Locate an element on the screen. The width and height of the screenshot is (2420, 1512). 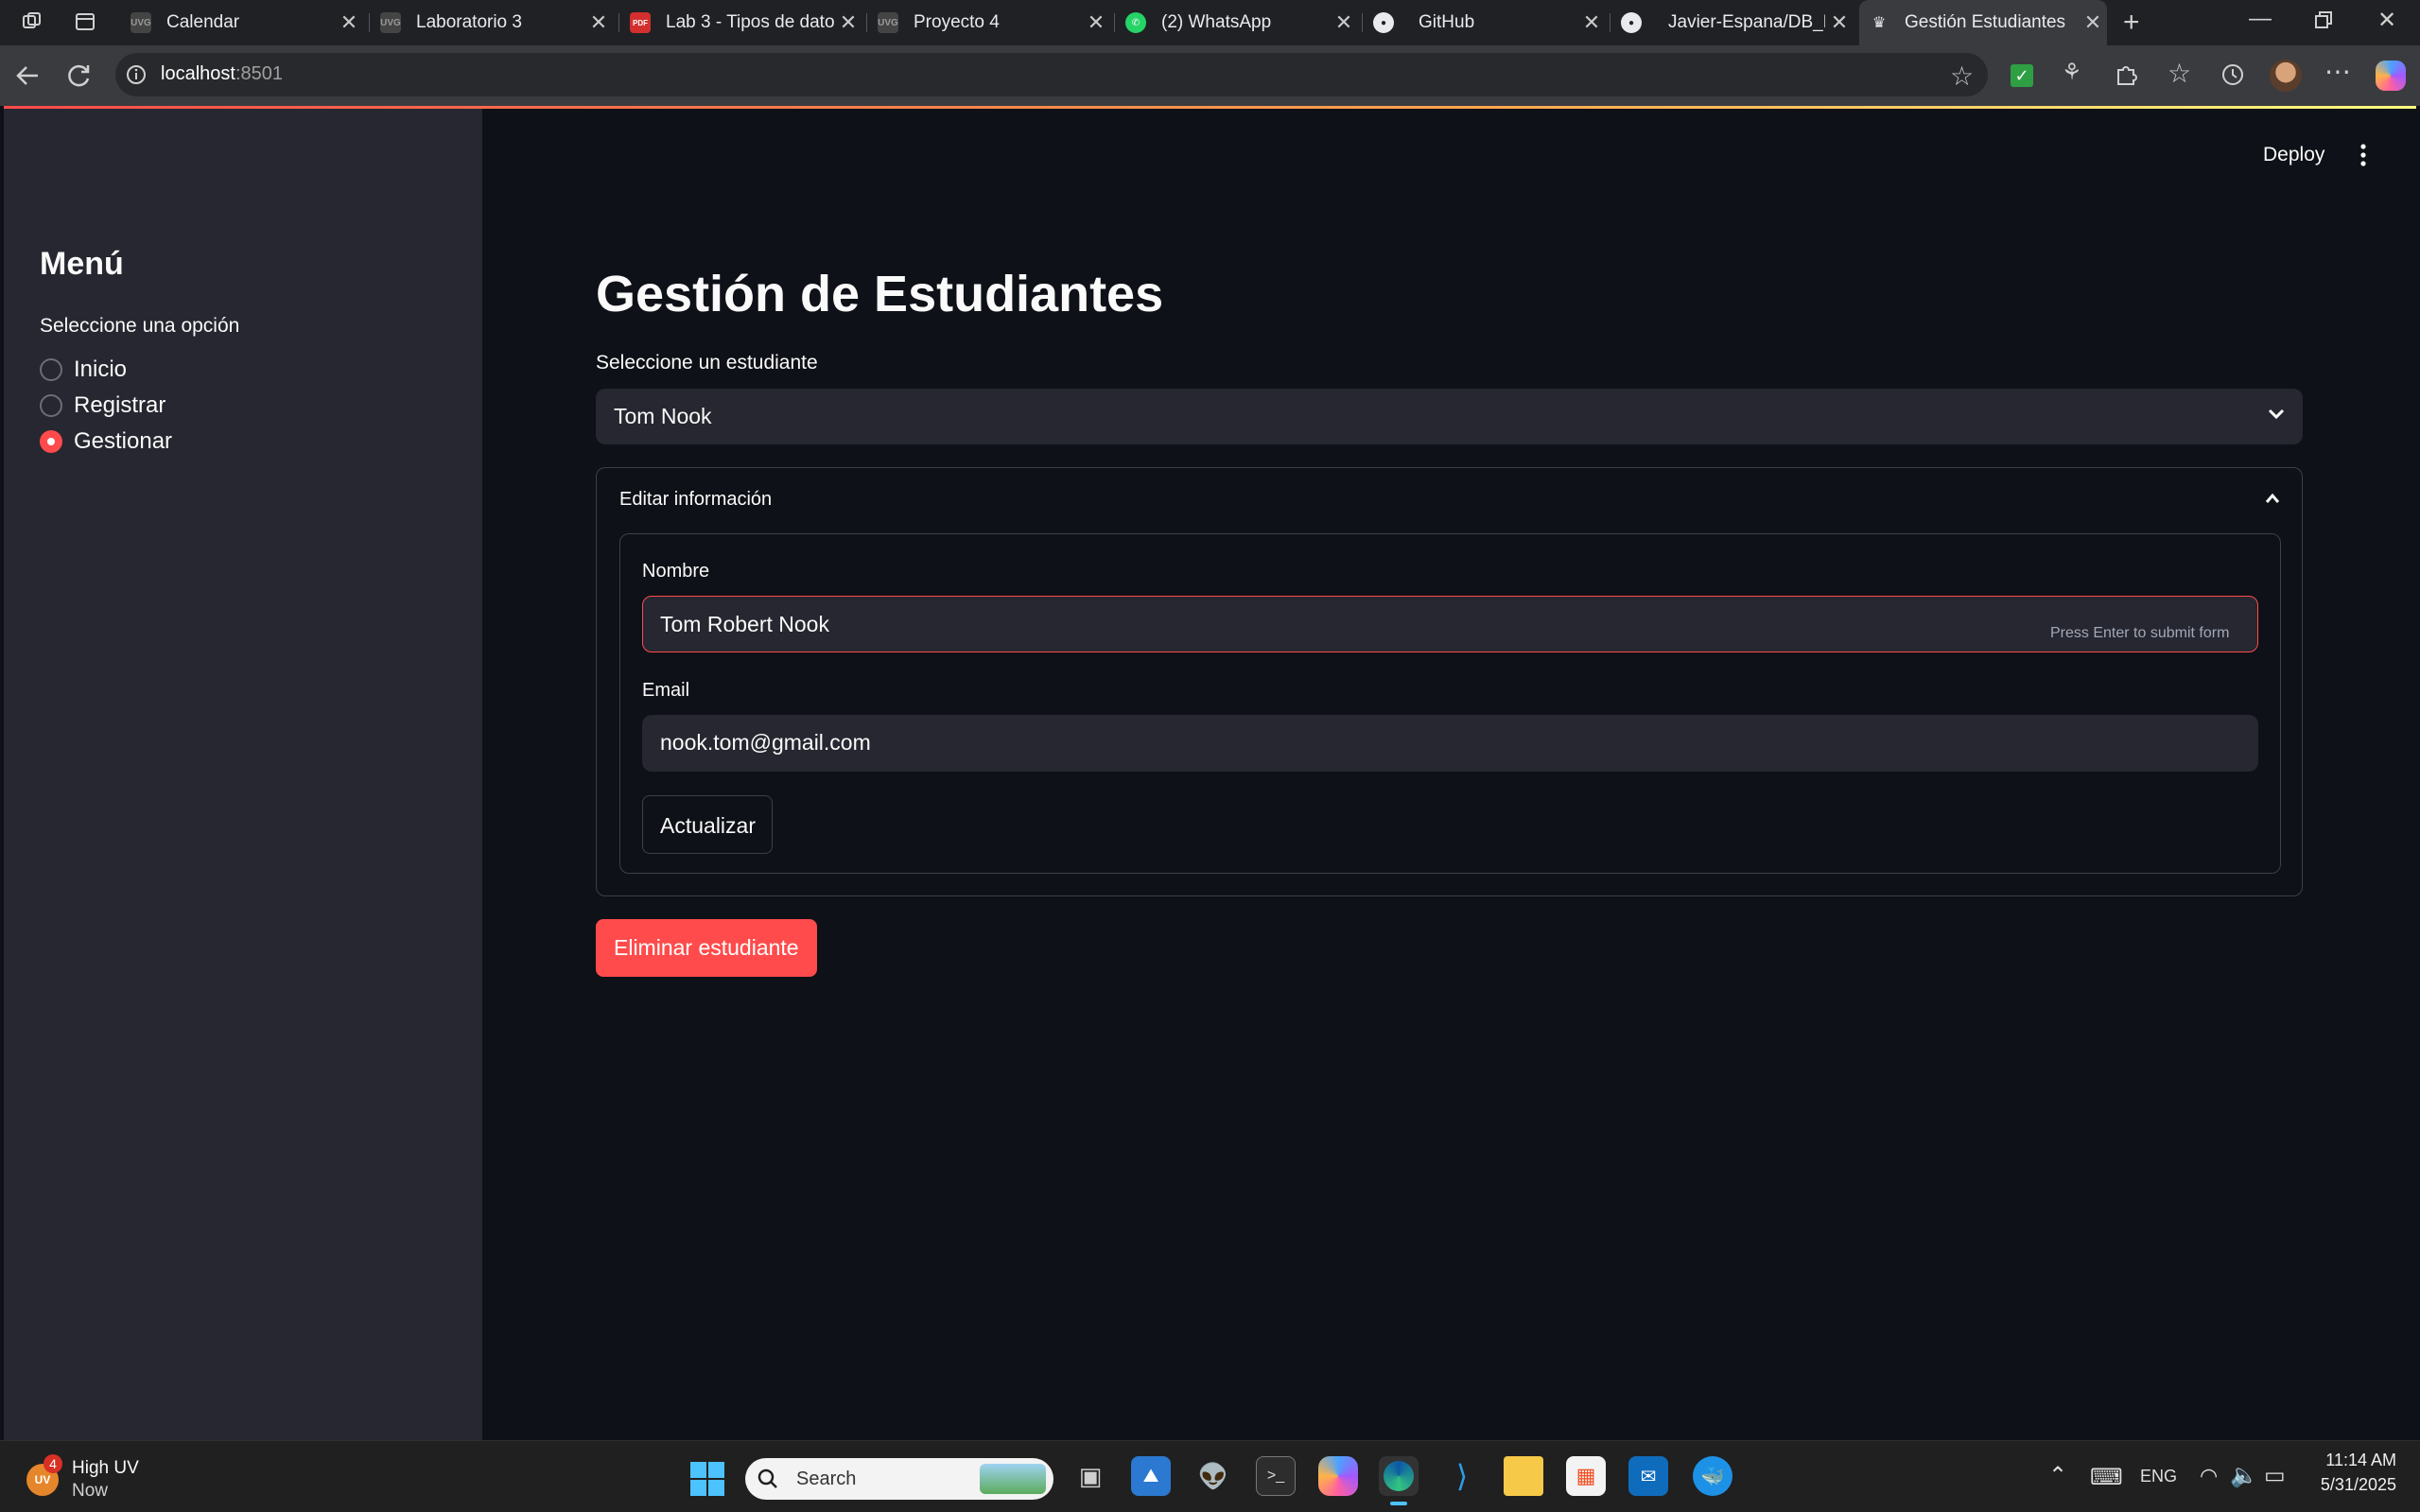
radio-option-label: Inicio is located at coordinates (101, 369).